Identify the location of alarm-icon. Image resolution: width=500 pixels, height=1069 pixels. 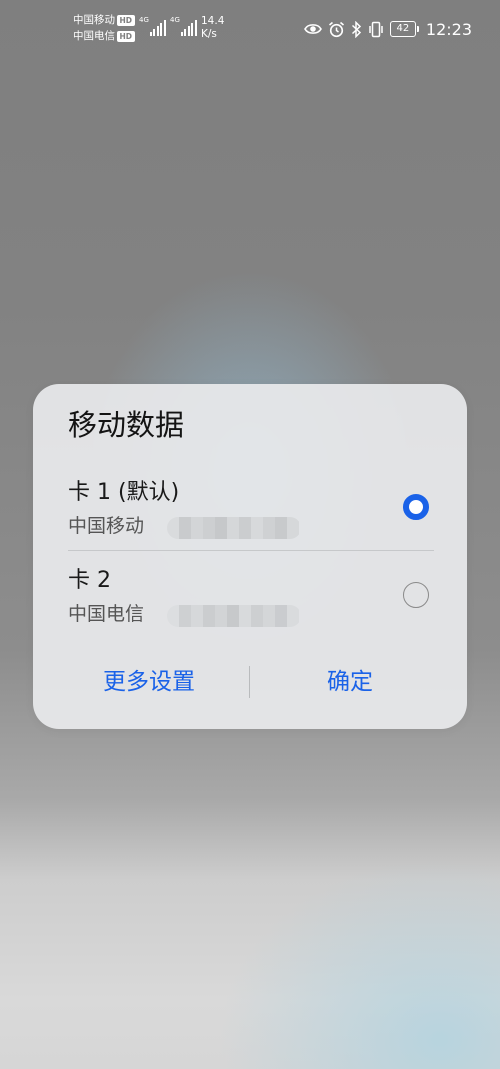
(336, 29).